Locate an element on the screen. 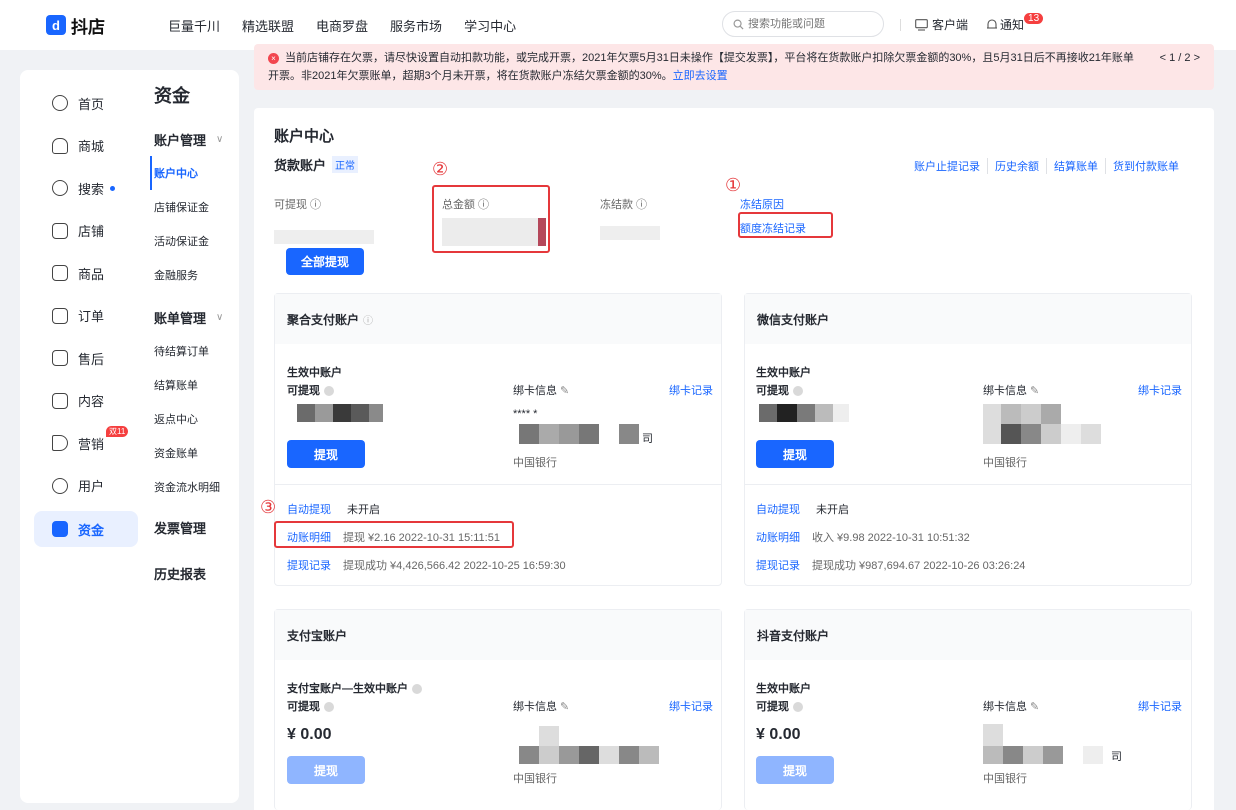 This screenshot has height=810, width=1236. aftersale-icon is located at coordinates (60, 358).